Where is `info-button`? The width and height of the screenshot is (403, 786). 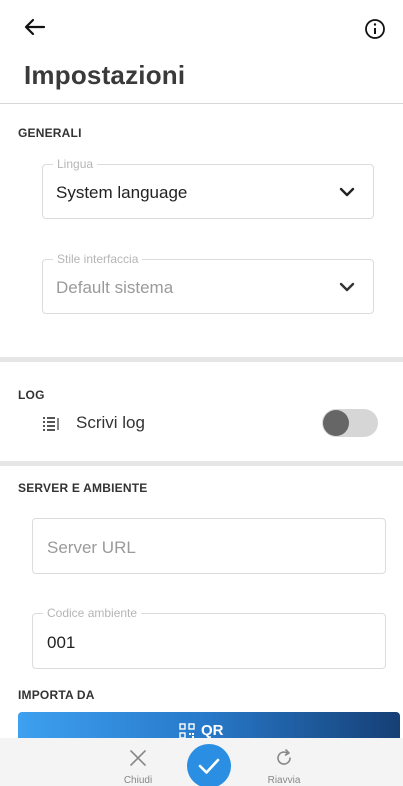
info-button is located at coordinates (375, 29).